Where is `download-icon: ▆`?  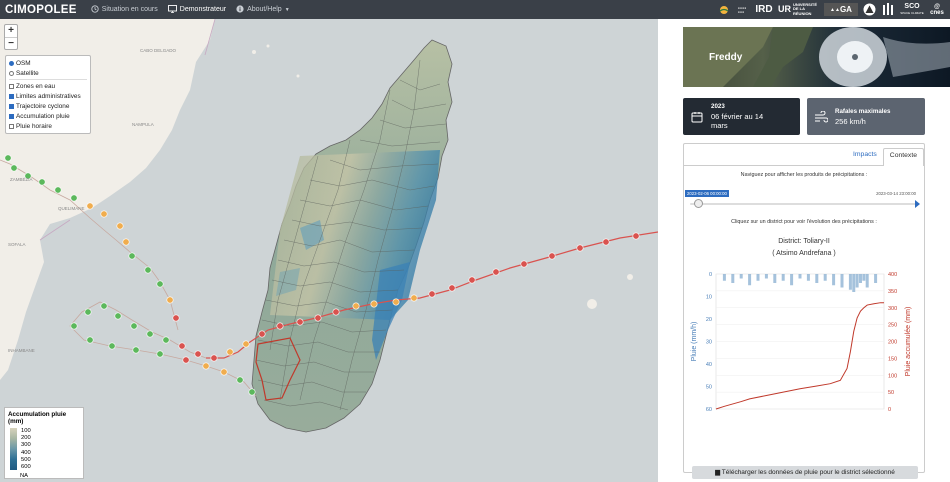 download-icon: ▆ is located at coordinates (718, 472).